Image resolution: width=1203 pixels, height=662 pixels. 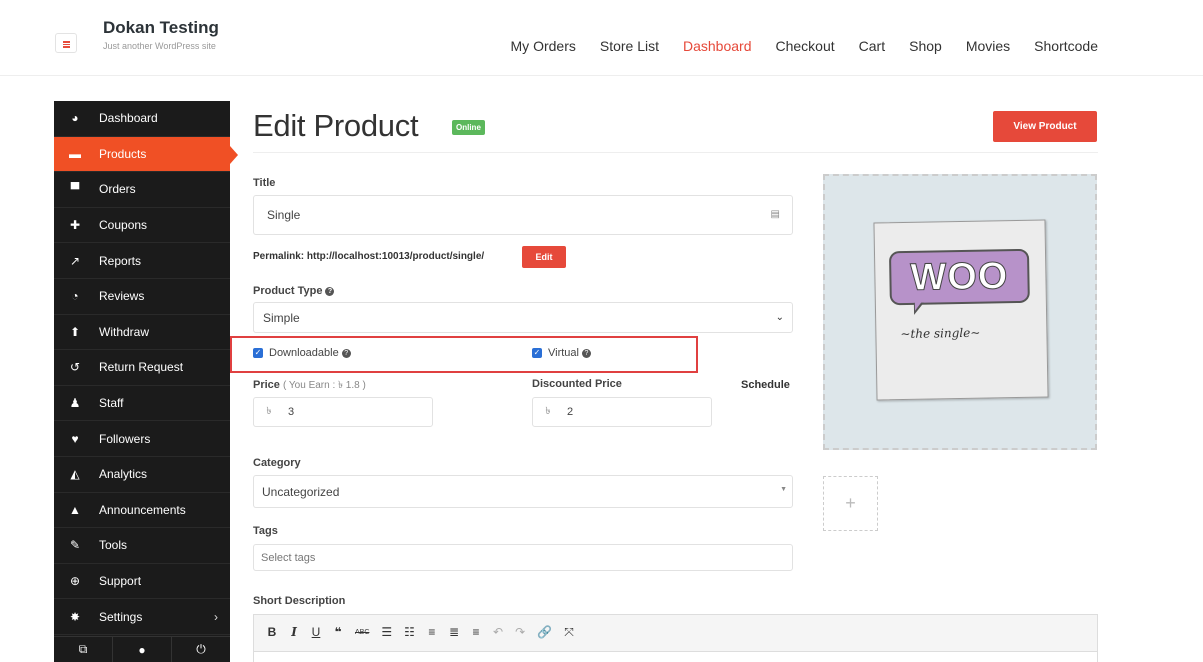 What do you see at coordinates (1045, 126) in the screenshot?
I see `view-product-button: View Product` at bounding box center [1045, 126].